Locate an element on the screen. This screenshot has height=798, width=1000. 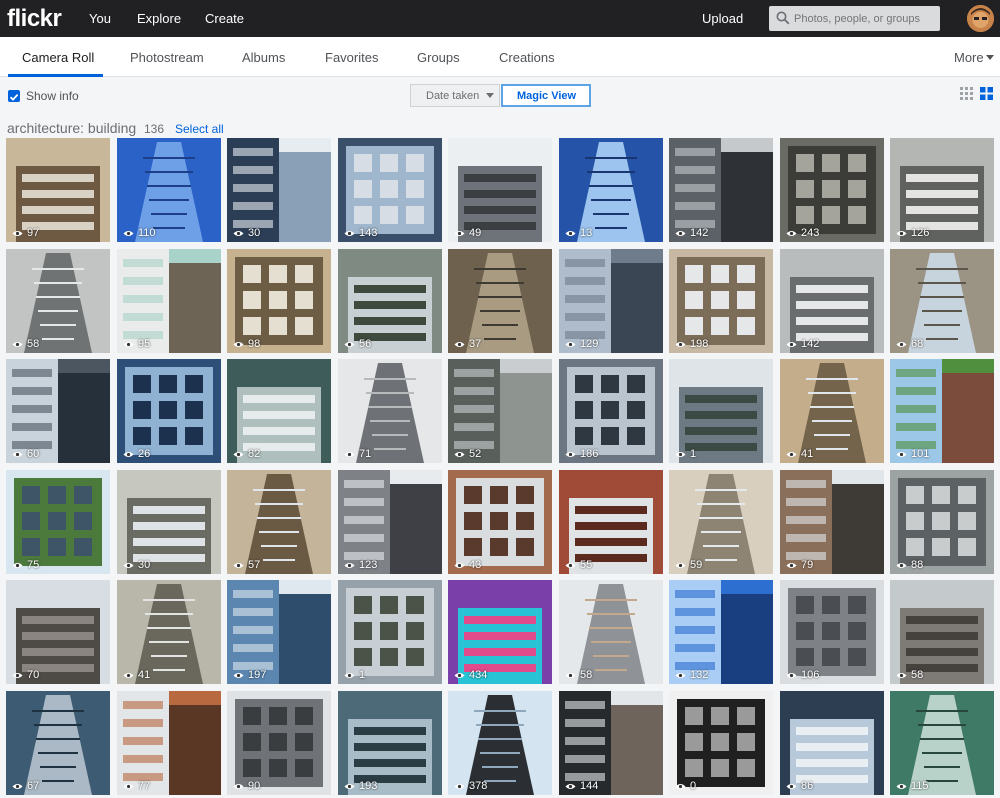
photo-tile: 77 is located at coordinates (169, 743).